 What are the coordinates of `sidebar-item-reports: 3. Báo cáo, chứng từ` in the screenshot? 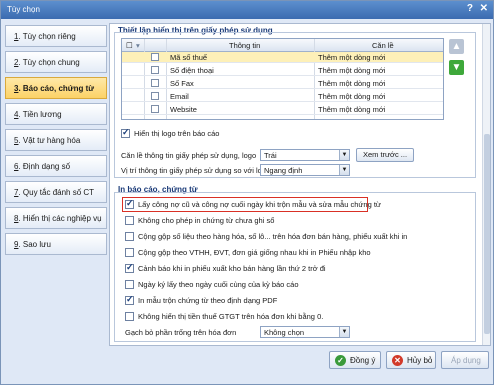 It's located at (56, 88).